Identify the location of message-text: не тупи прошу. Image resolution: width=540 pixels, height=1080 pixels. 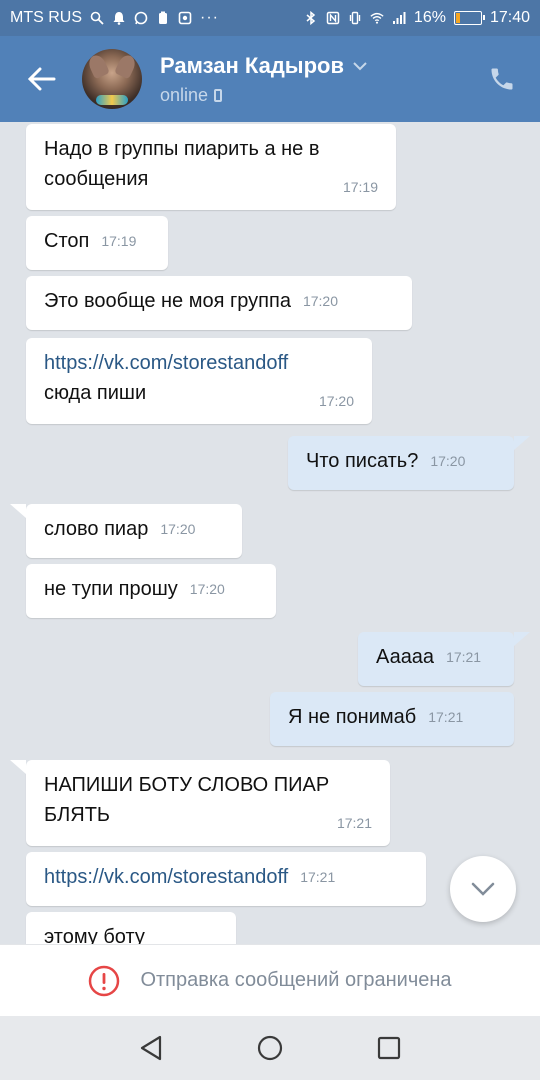
(111, 589).